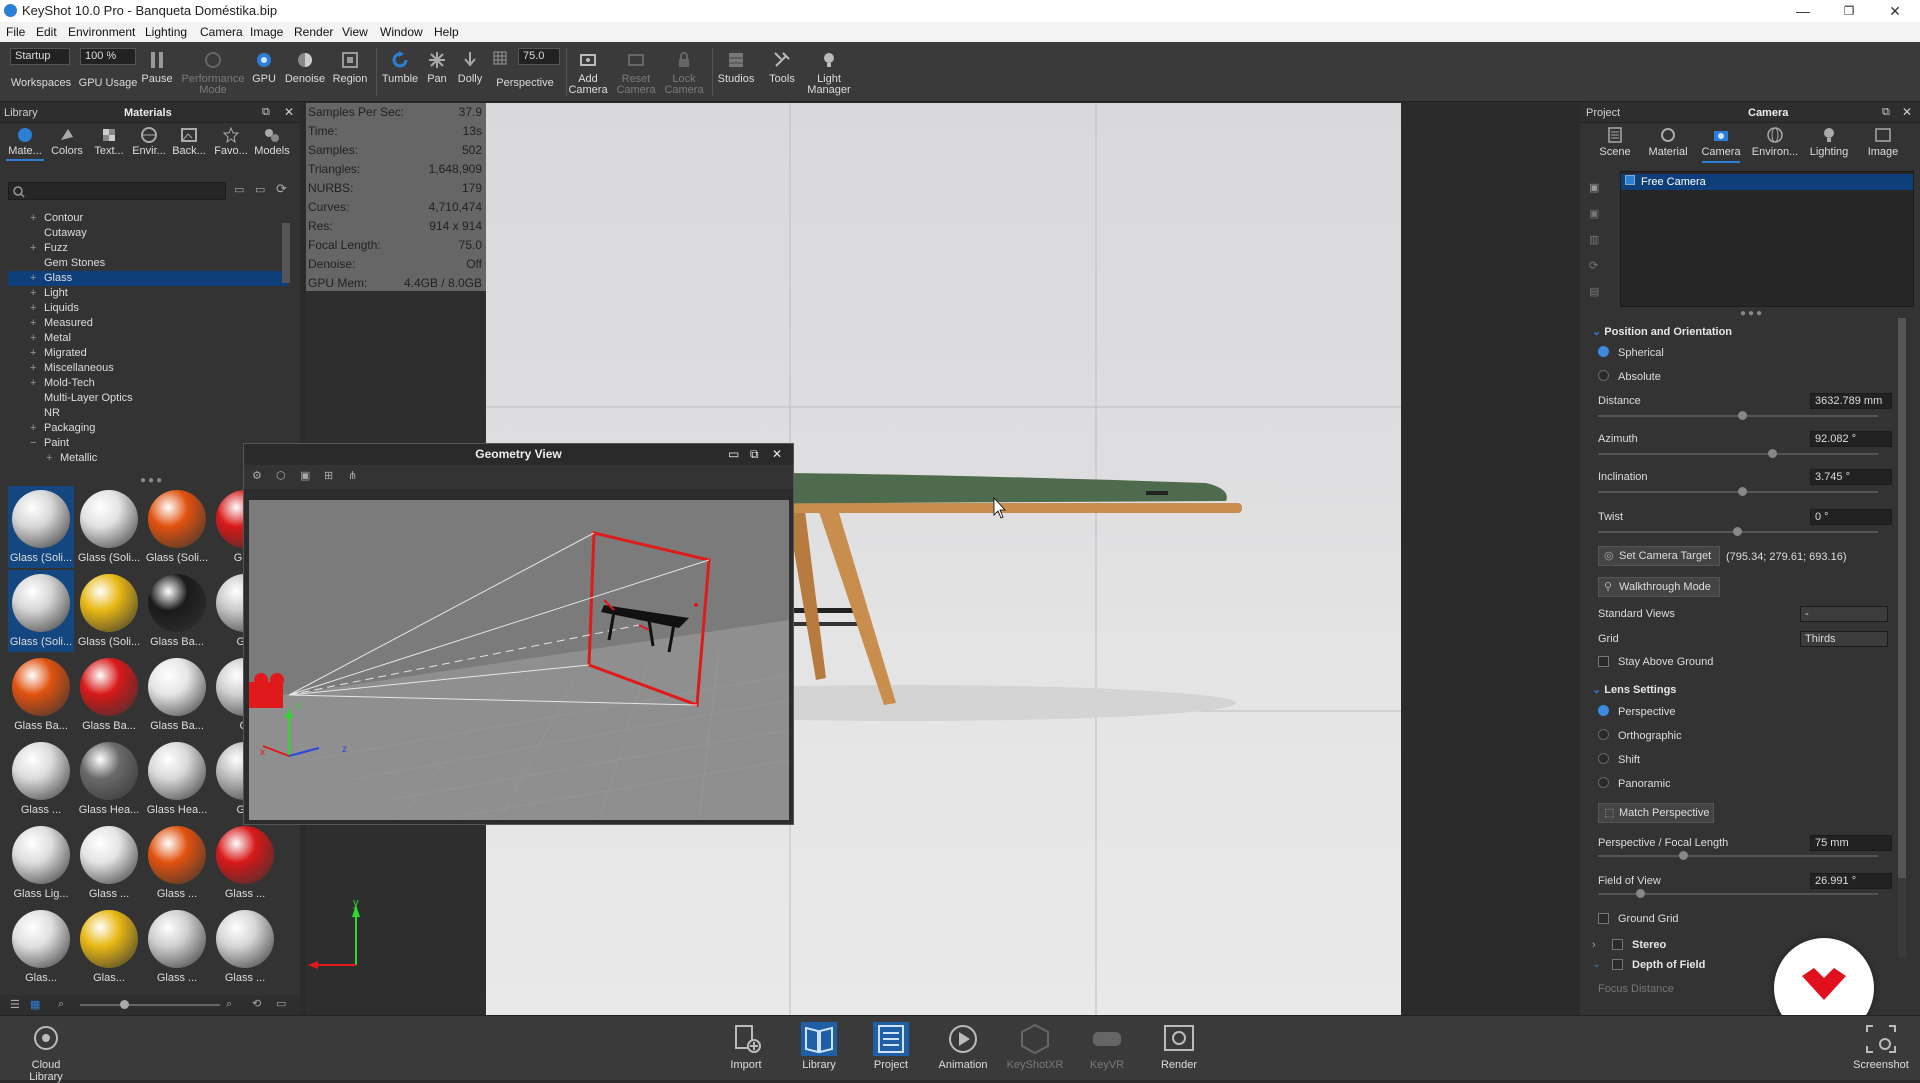  What do you see at coordinates (518, 634) in the screenshot?
I see `geometry-view-window: Geometry View ▭ ⧉ ✕ ⚙ ⬡ ▣ ⊞ ⋔ y z x` at bounding box center [518, 634].